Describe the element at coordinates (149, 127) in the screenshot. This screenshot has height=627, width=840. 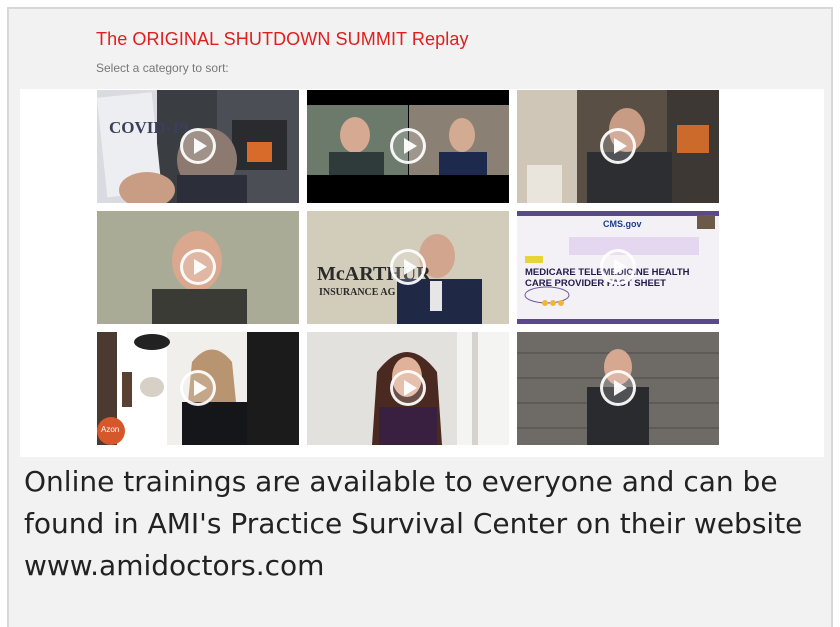
I see `thumbnail-overlay-text: COVID-19` at that location.